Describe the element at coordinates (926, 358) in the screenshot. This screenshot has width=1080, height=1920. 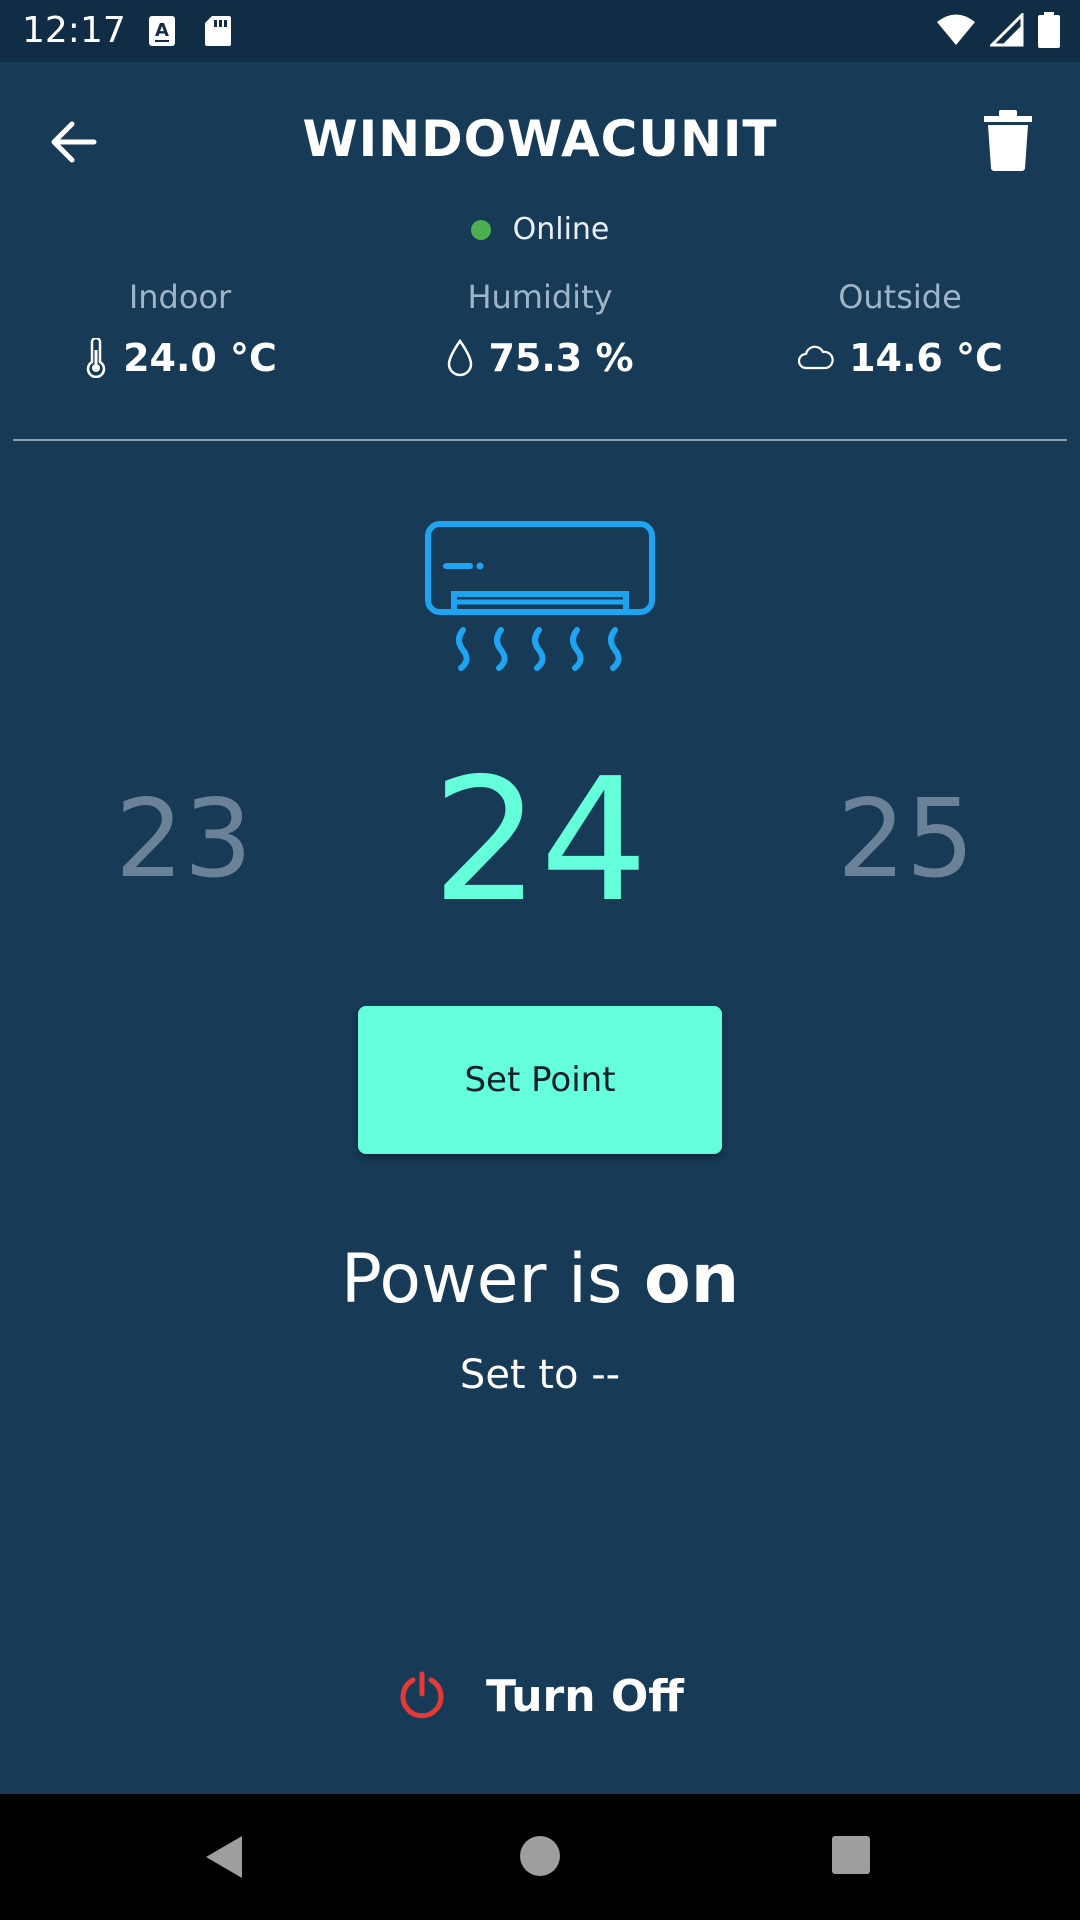
I see `outside-value: 14.6 °C` at that location.